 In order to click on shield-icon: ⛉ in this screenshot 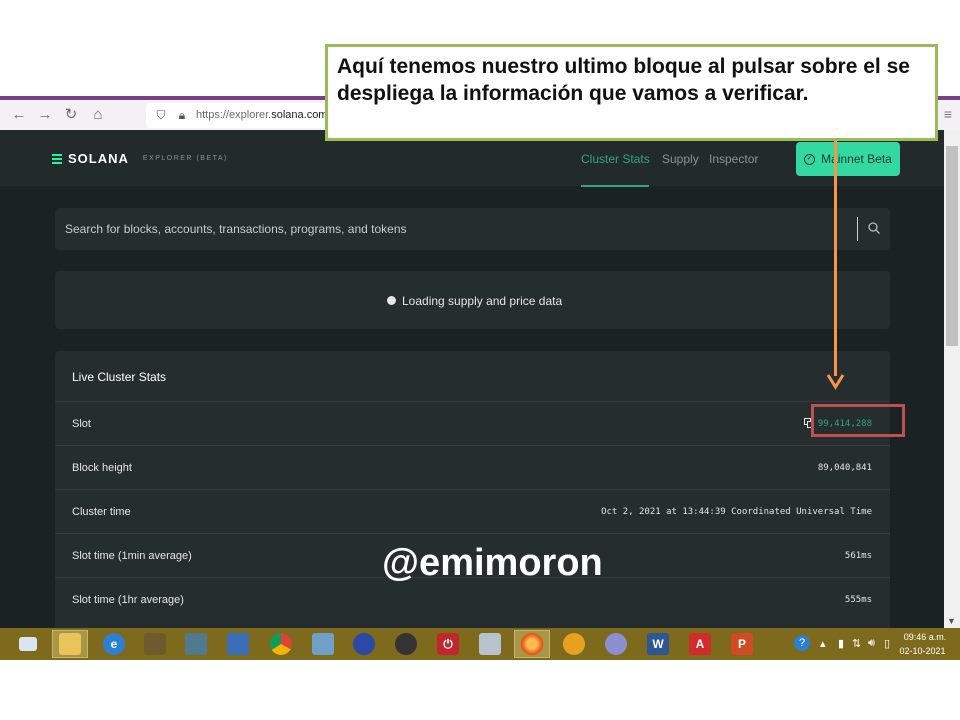, I will do `click(161, 115)`.